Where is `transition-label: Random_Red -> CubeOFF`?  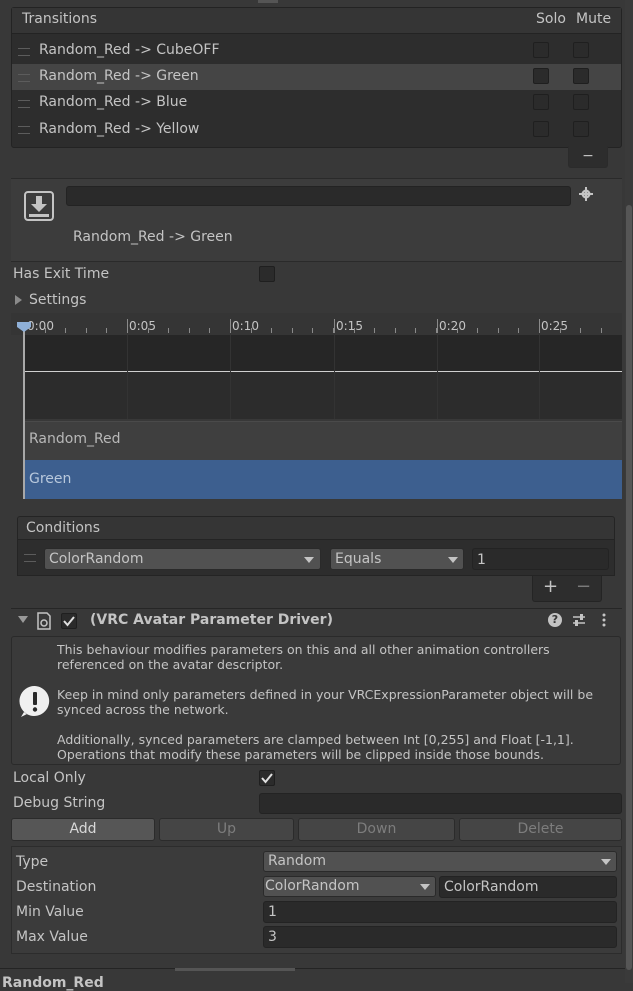 transition-label: Random_Red -> CubeOFF is located at coordinates (129, 50).